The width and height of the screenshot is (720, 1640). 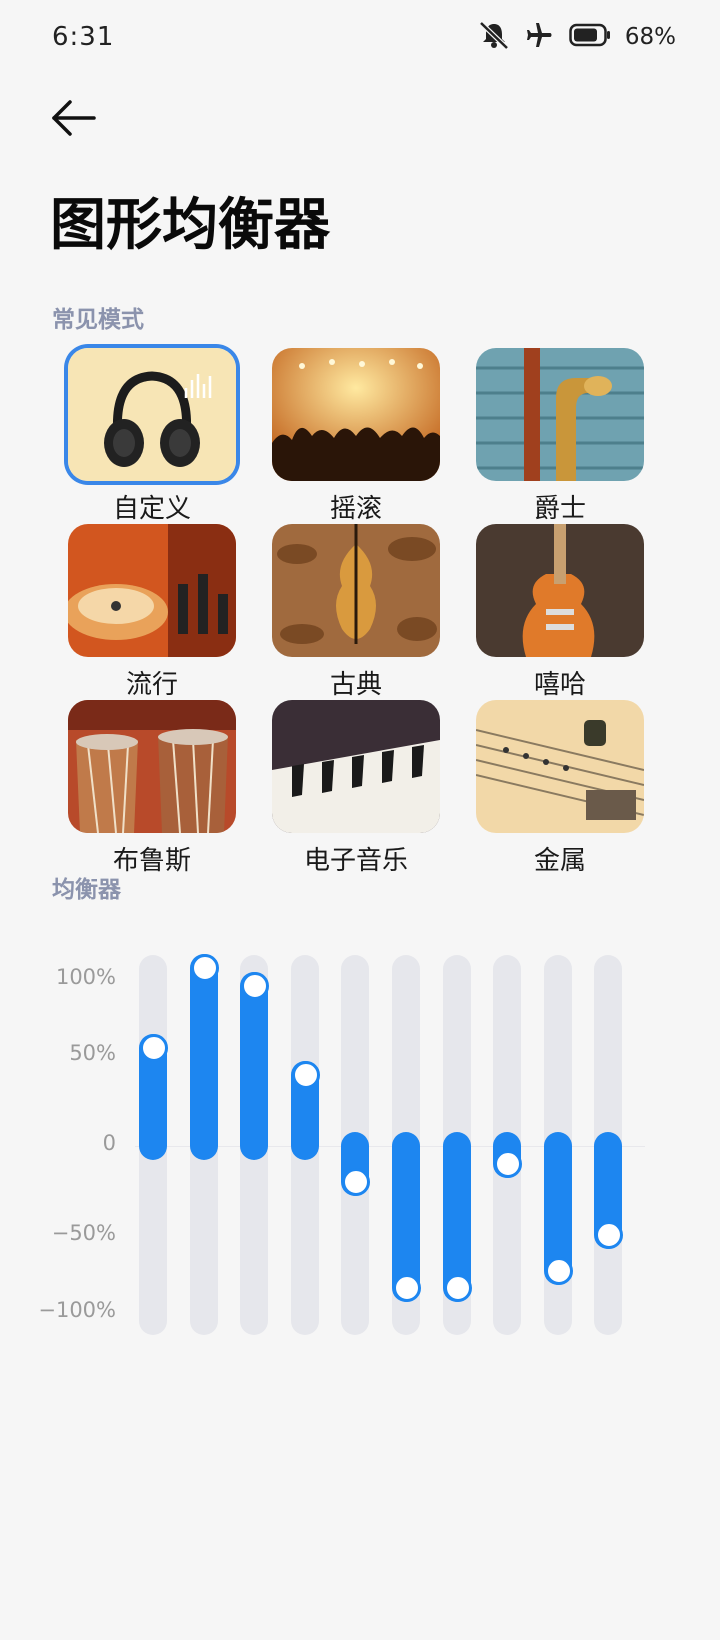 I want to click on mode-metal-thumbnail, so click(x=560, y=766).